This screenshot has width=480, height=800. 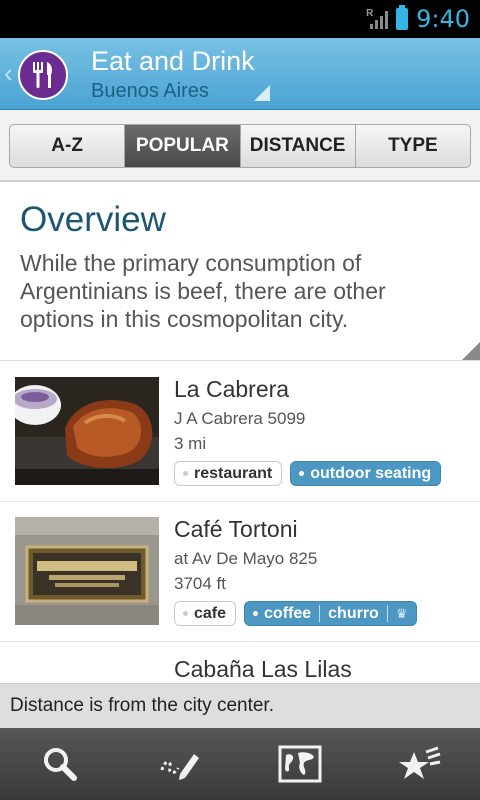 I want to click on place-tags: cafe coffee churro ♛, so click(x=296, y=613).